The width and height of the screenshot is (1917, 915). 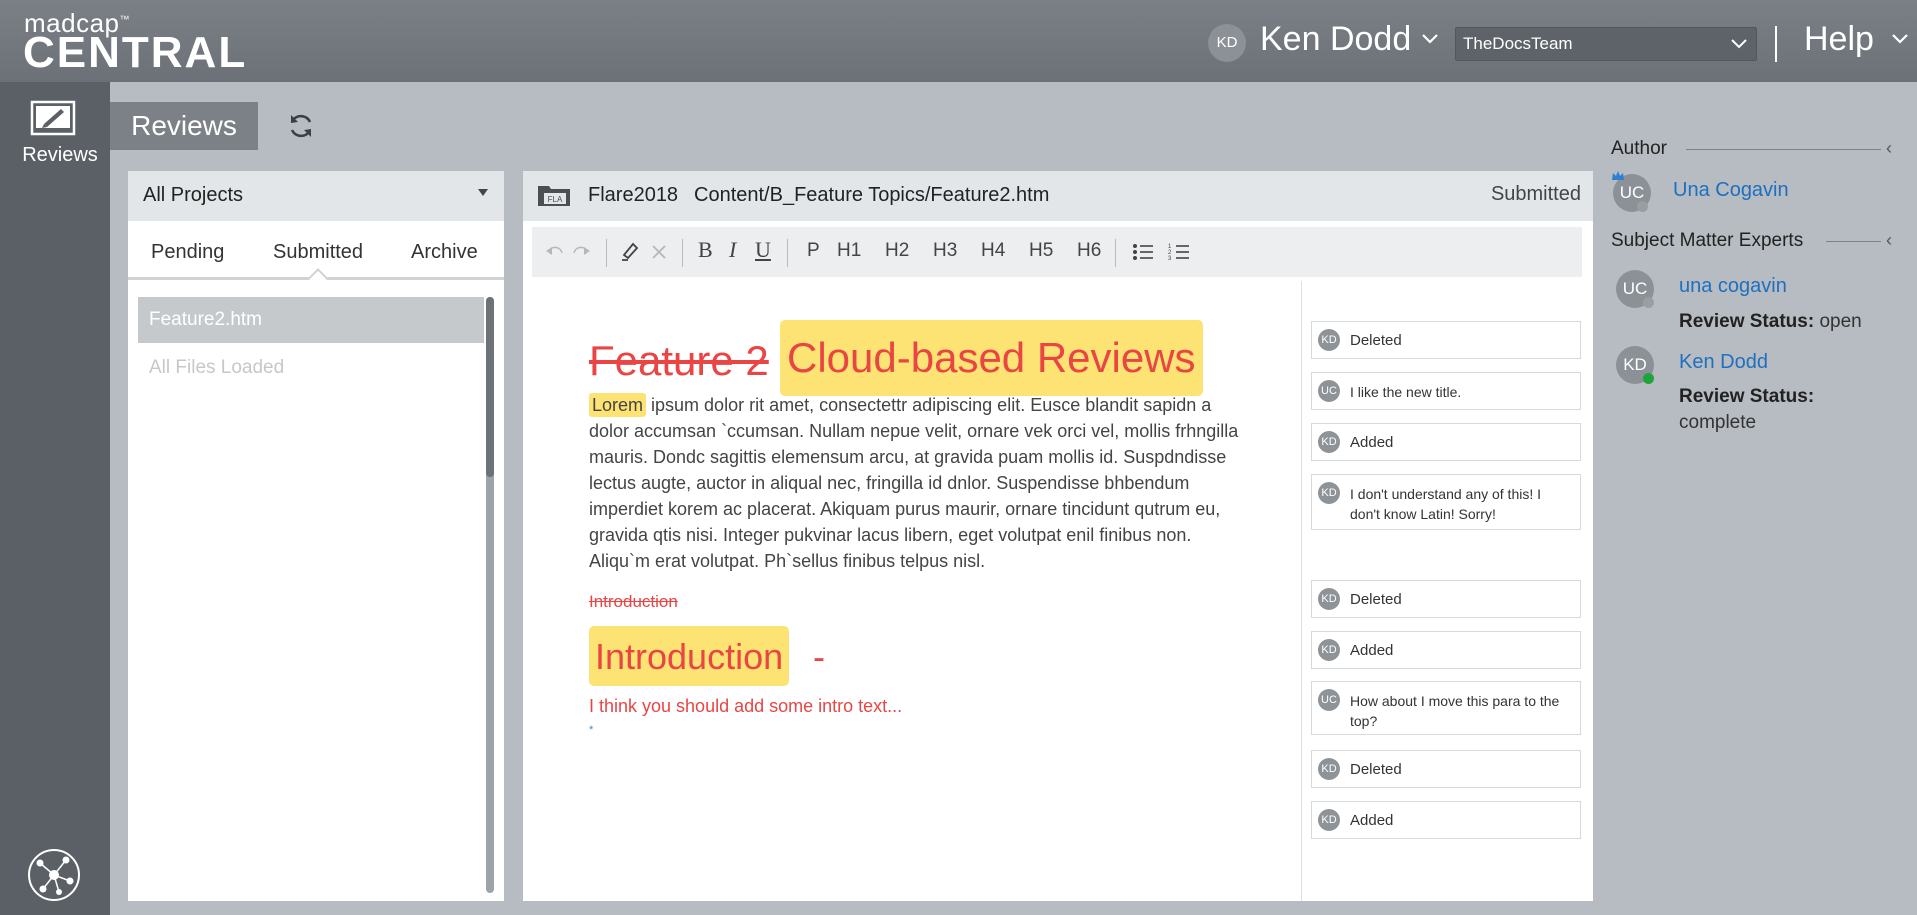 What do you see at coordinates (849, 251) in the screenshot?
I see `h1-button: H1` at bounding box center [849, 251].